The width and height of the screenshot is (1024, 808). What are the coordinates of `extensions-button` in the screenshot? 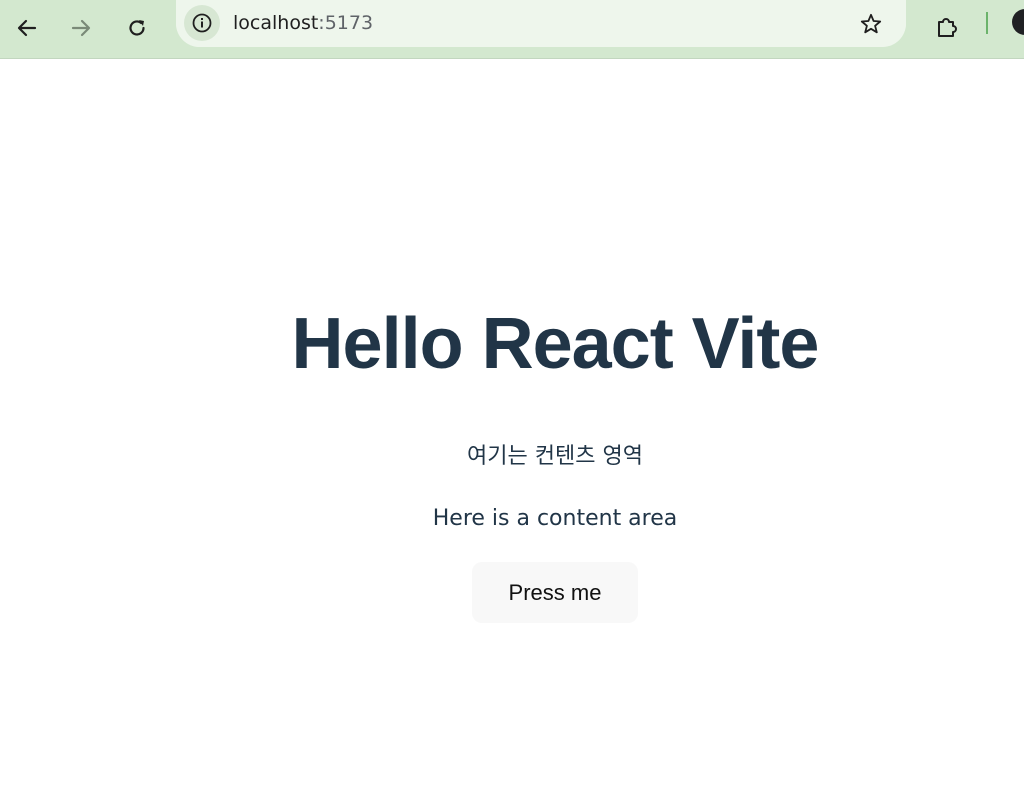 It's located at (947, 28).